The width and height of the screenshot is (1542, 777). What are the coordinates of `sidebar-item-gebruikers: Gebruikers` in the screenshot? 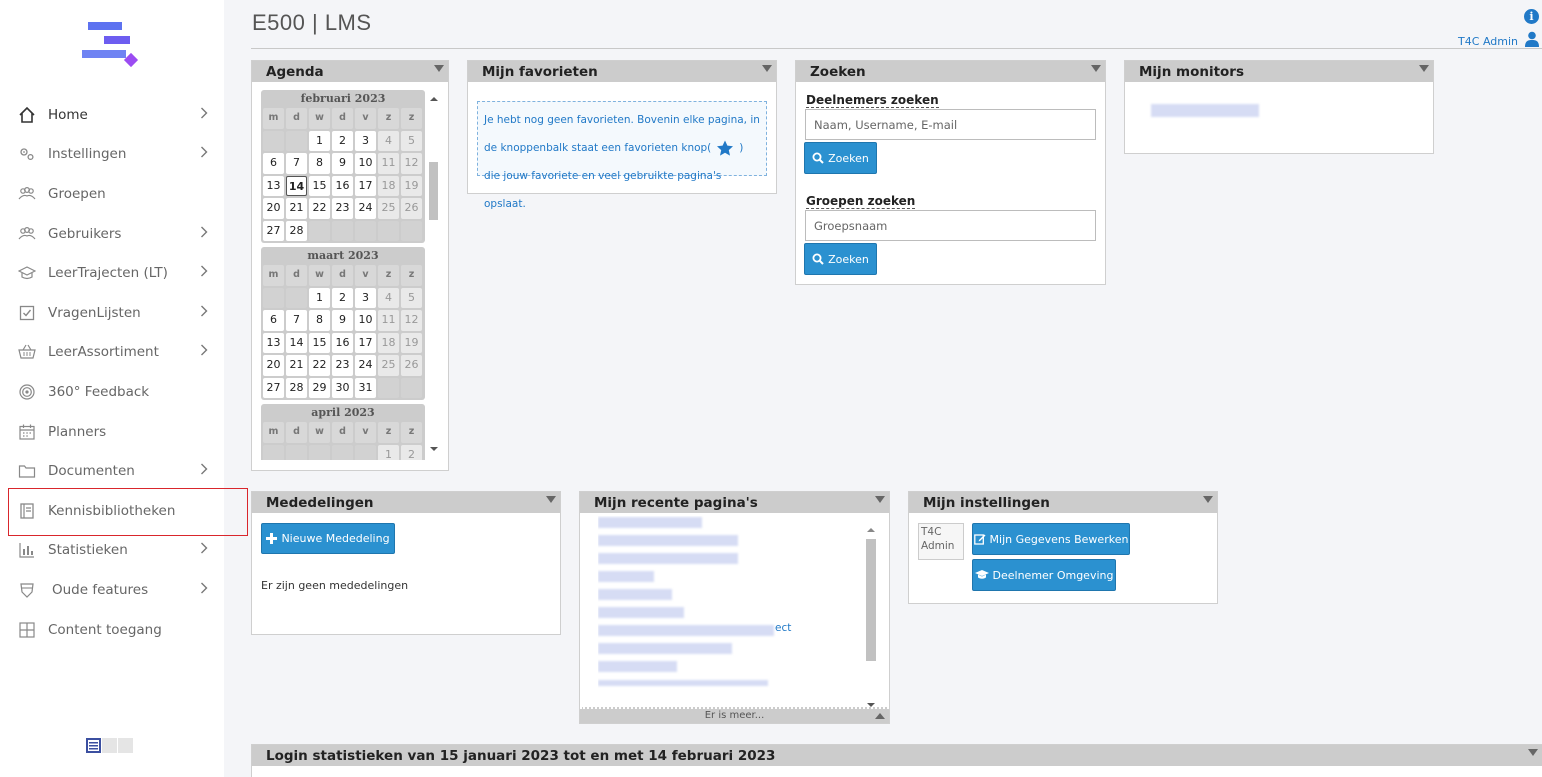 It's located at (112, 234).